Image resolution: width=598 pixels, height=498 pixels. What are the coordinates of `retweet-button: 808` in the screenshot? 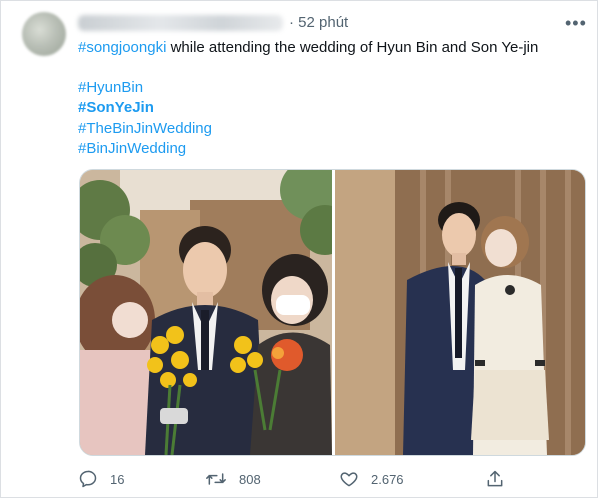 It's located at (233, 479).